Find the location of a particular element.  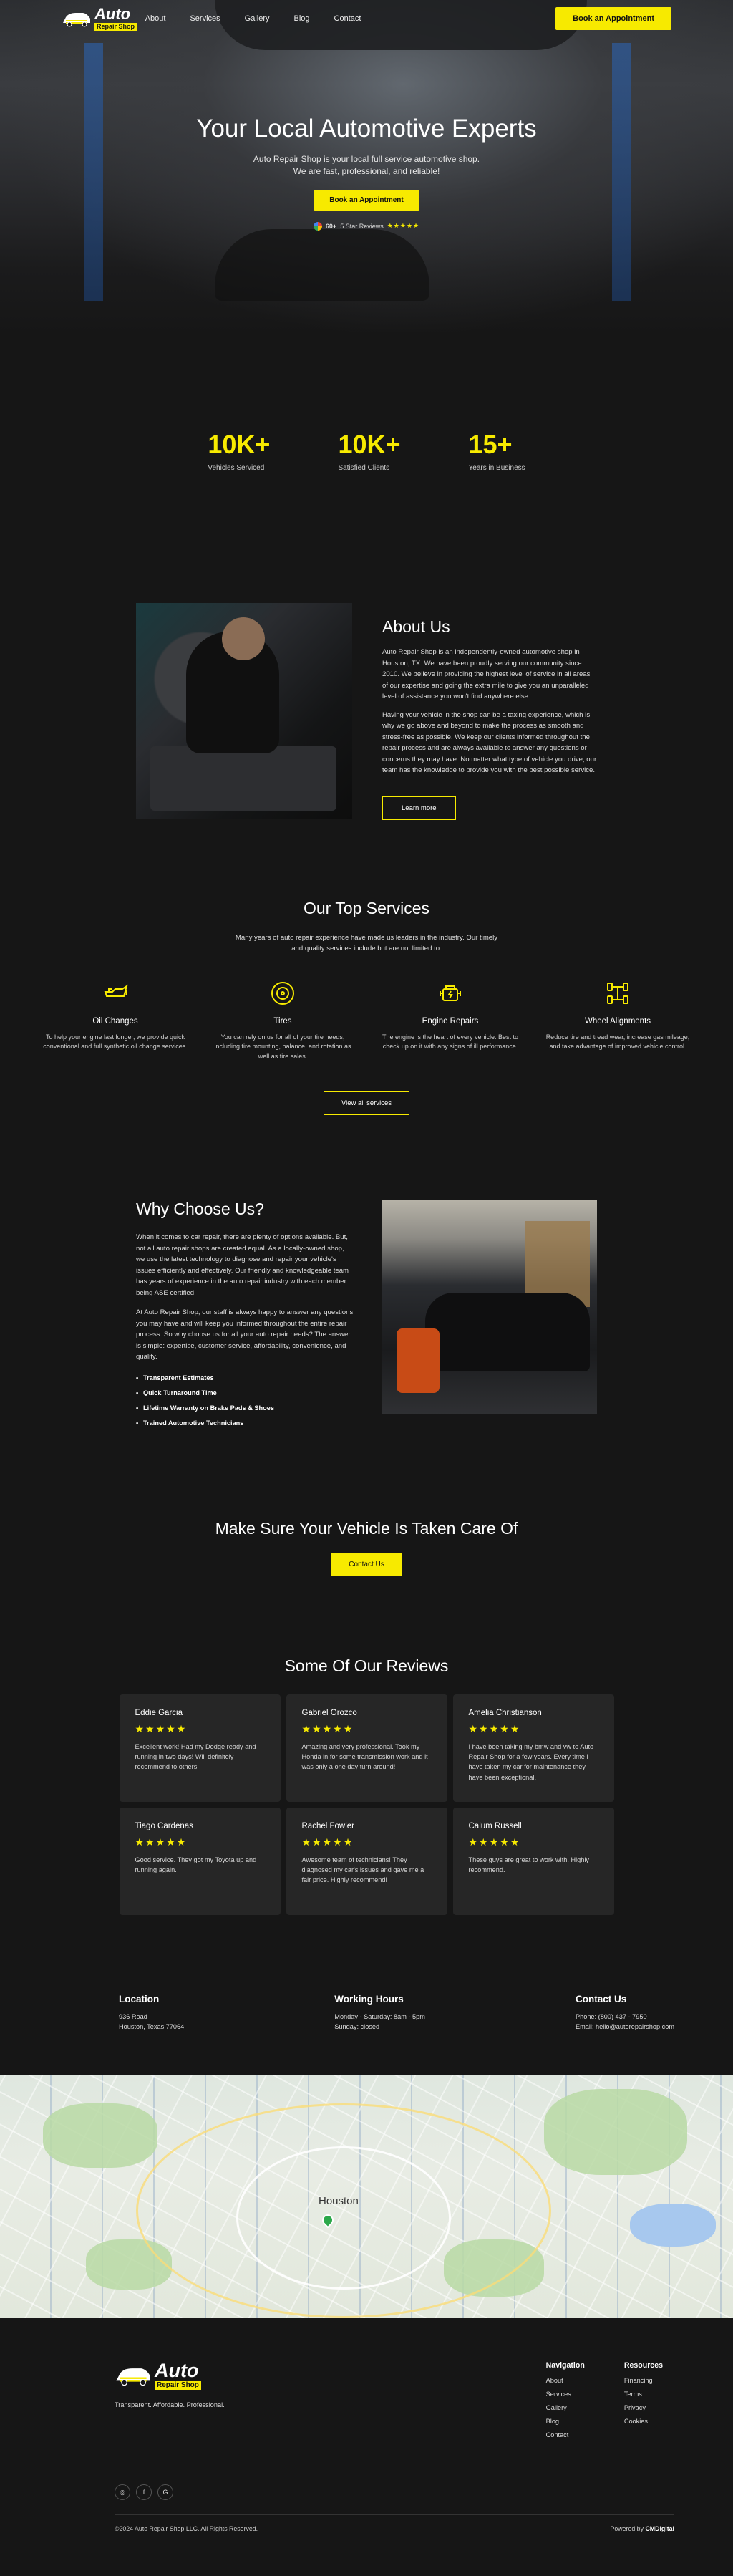

footer-link-about: About is located at coordinates (565, 2380).